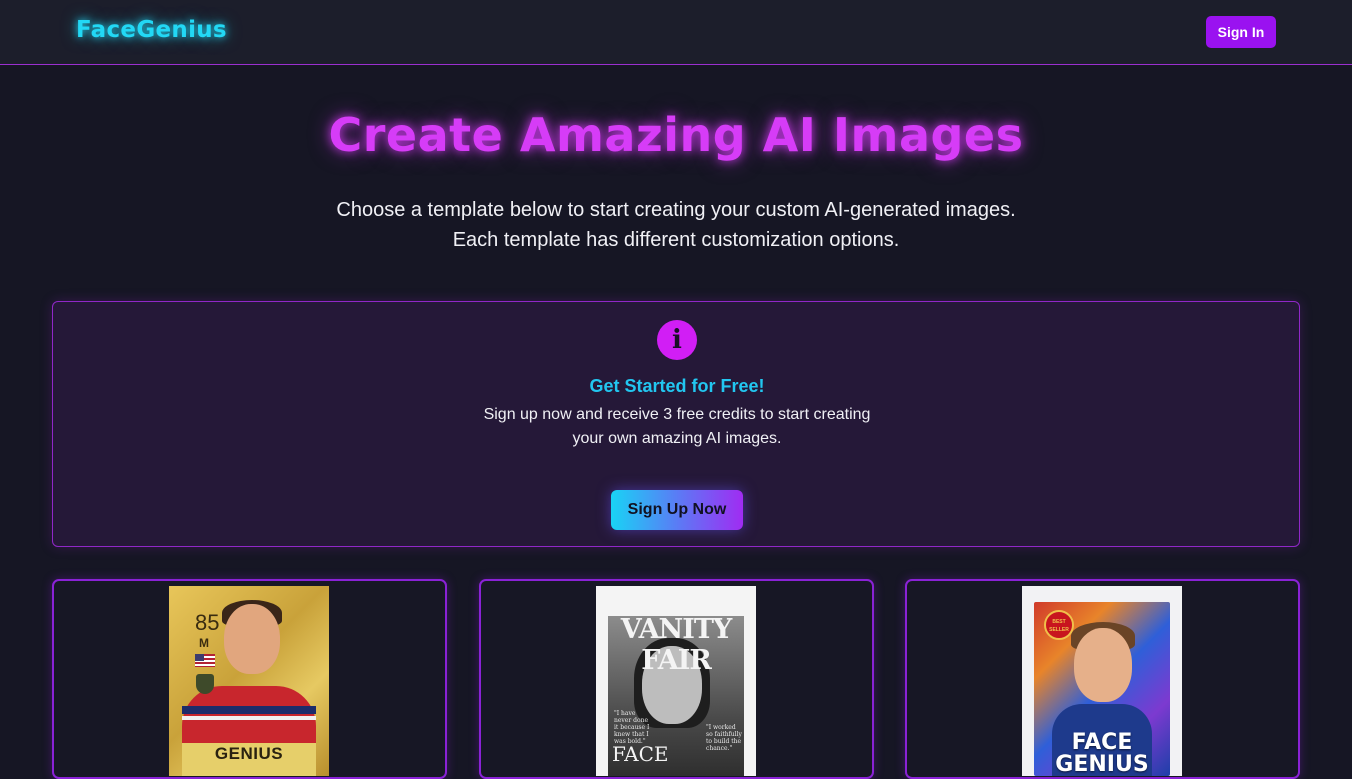 The image size is (1352, 779). What do you see at coordinates (1059, 625) in the screenshot?
I see `best-seller-seal-icon: BEST SELLER` at bounding box center [1059, 625].